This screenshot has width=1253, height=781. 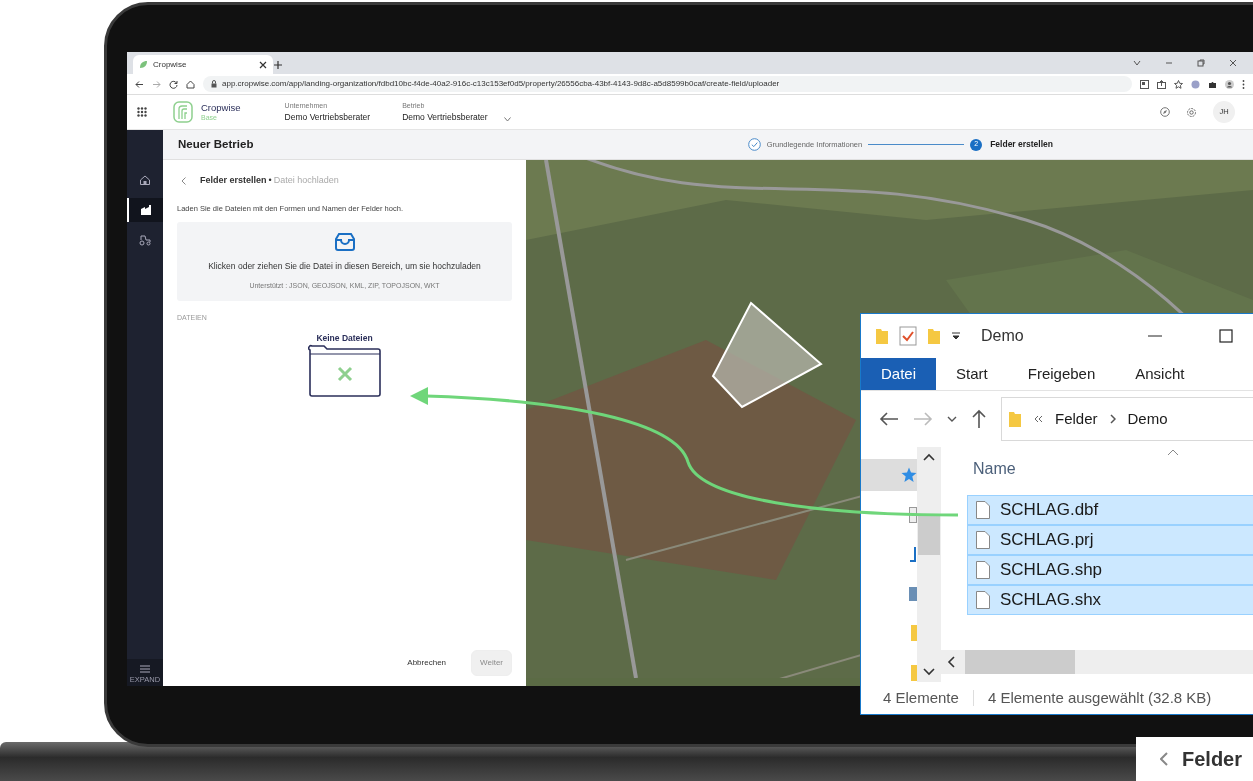 What do you see at coordinates (1038, 419) in the screenshot?
I see `double-chevron-icon` at bounding box center [1038, 419].